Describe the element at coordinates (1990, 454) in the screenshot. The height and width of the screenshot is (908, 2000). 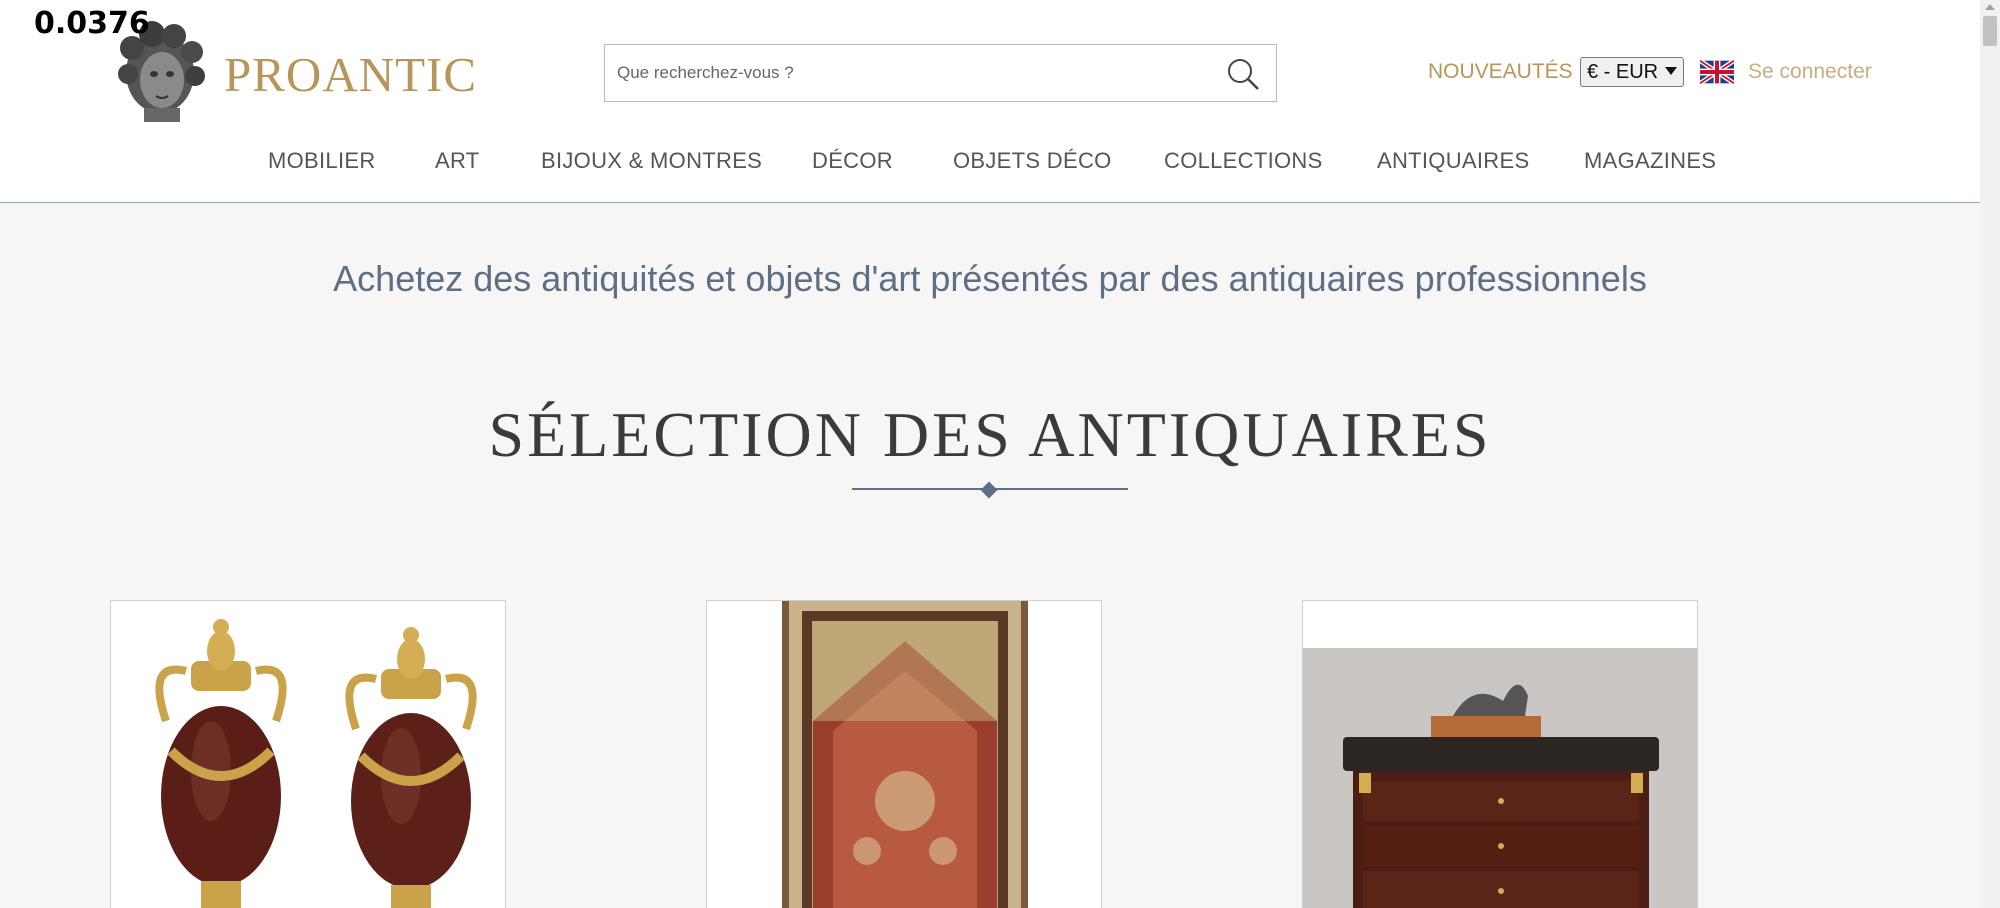
I see `vertical-scrollbar` at that location.